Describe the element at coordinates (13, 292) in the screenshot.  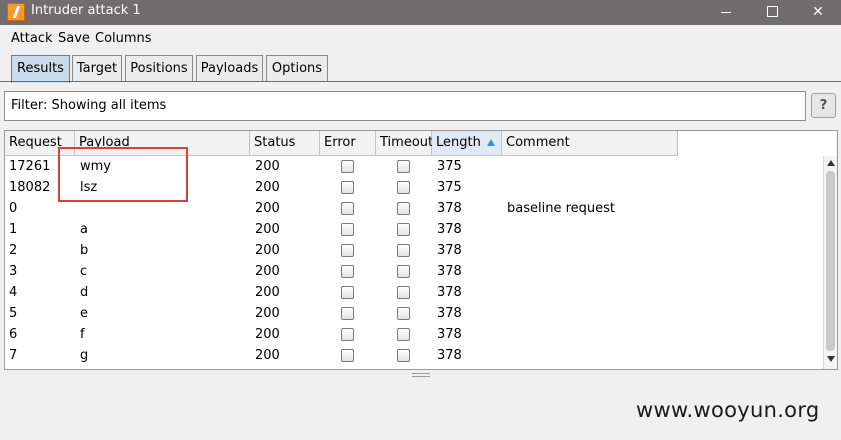
I see `cell-request: 4` at that location.